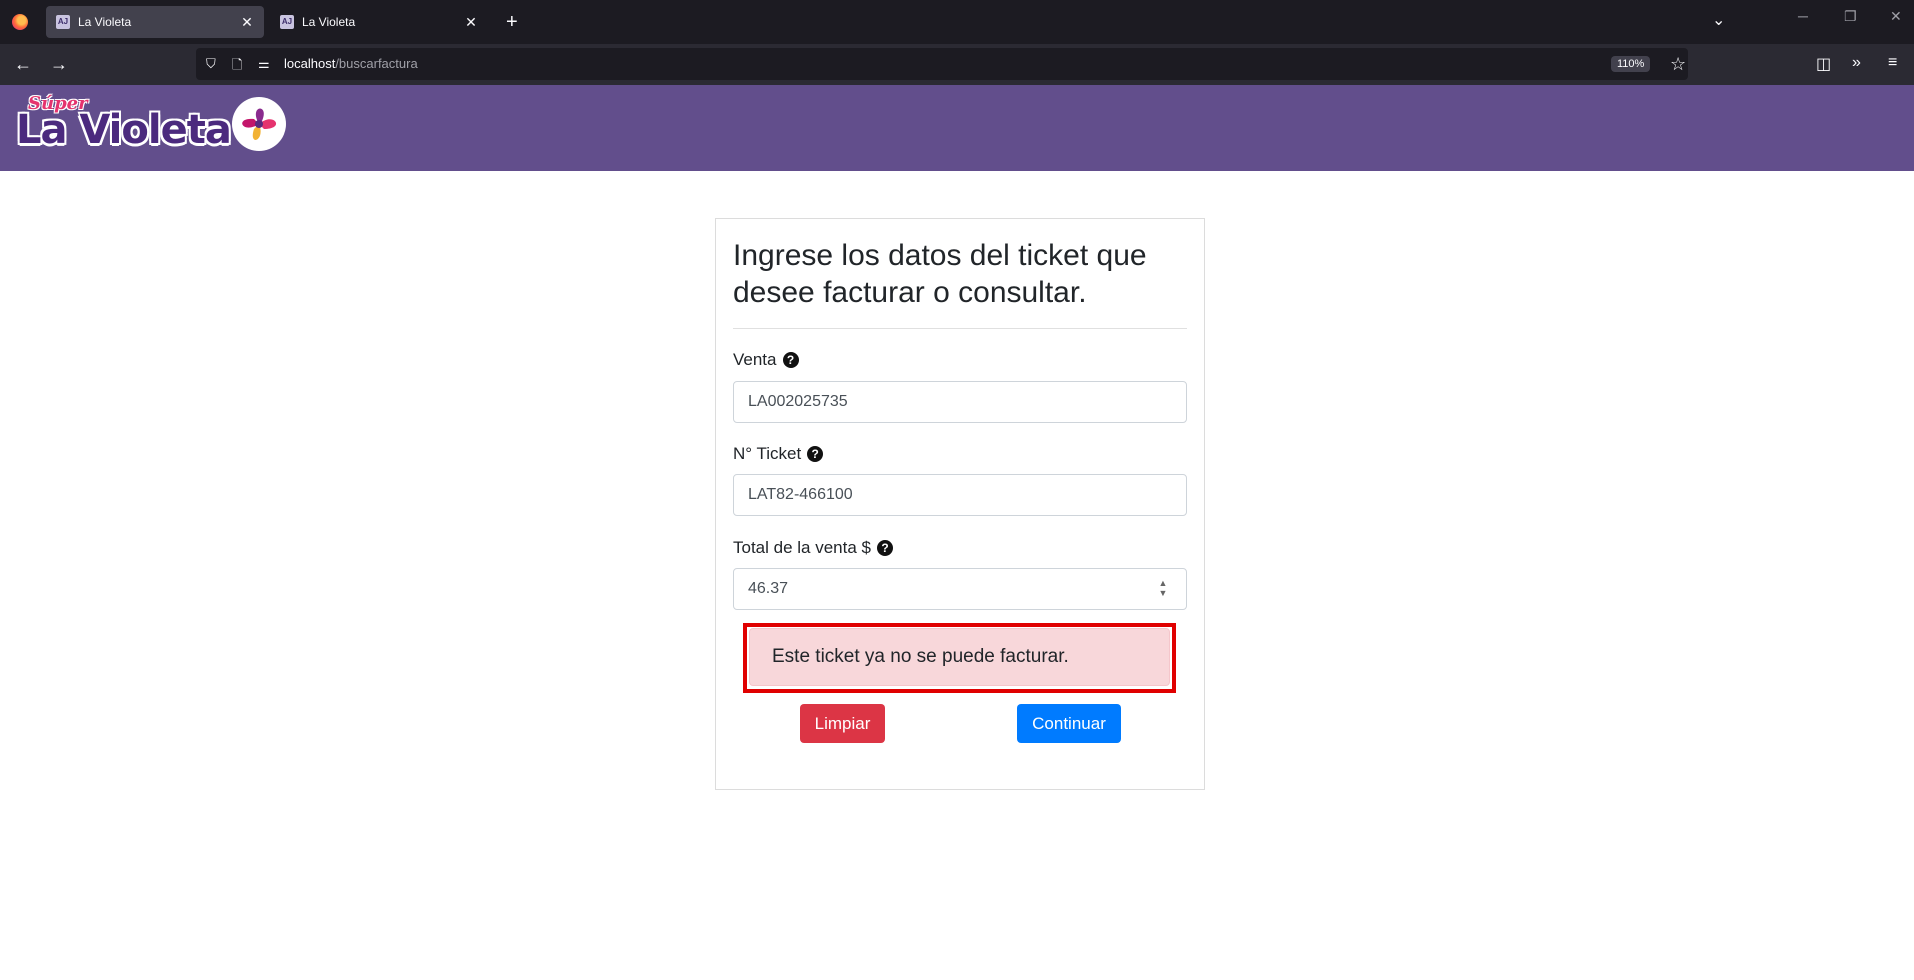 This screenshot has width=1914, height=980. What do you see at coordinates (1803, 16) in the screenshot?
I see `minimize-window-icon: ─` at bounding box center [1803, 16].